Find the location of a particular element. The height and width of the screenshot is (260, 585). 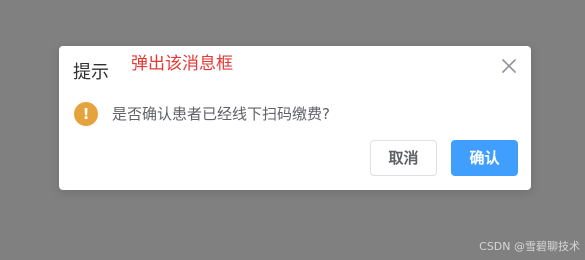

dialog-message: 是否确认患者已经线下扫码缴费? is located at coordinates (221, 114).